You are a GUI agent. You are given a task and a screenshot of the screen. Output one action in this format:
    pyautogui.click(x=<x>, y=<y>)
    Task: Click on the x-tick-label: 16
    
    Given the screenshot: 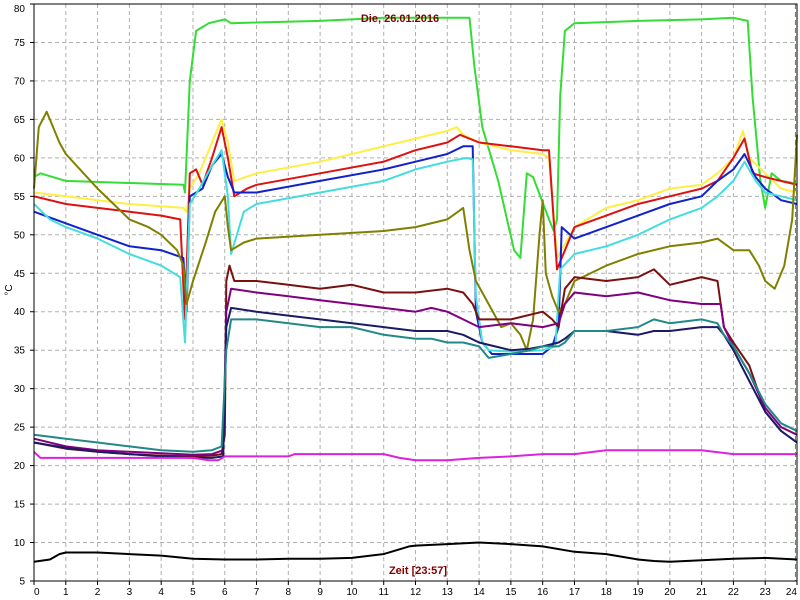 What is the action you would take?
    pyautogui.click(x=543, y=592)
    